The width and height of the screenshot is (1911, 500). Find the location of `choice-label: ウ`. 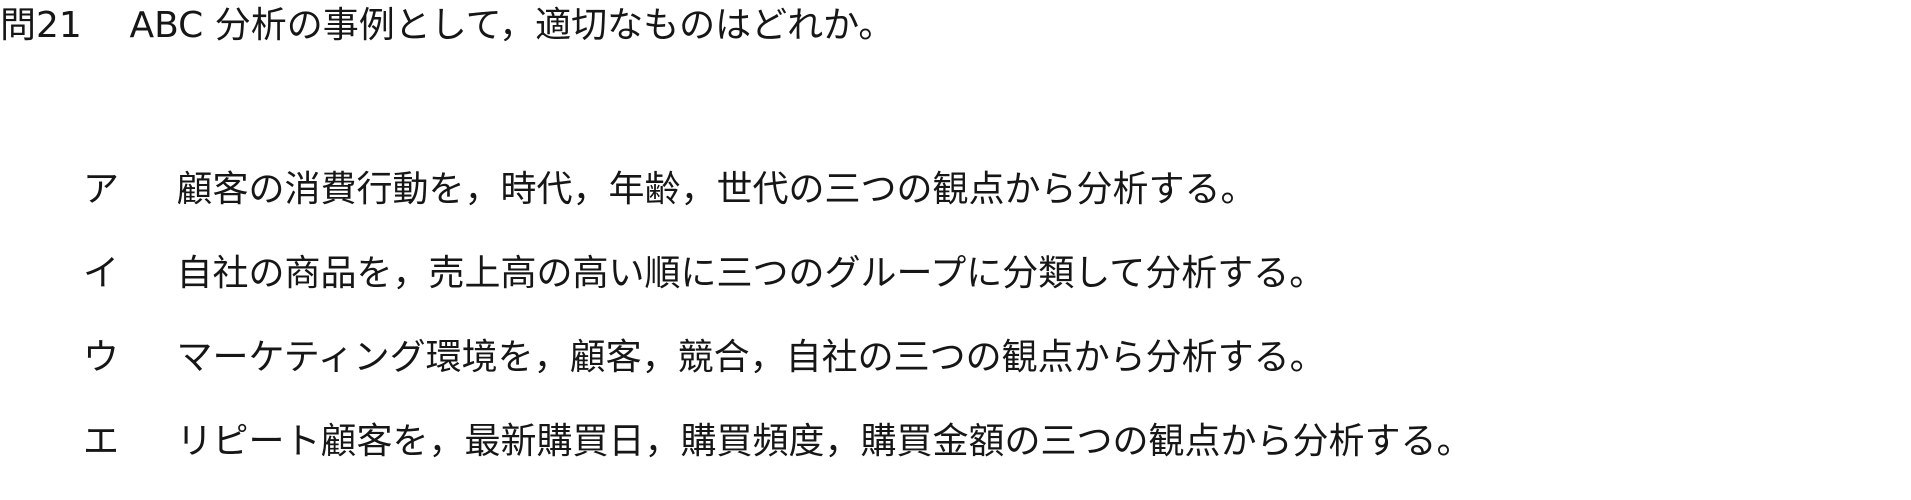

choice-label: ウ is located at coordinates (101, 357).